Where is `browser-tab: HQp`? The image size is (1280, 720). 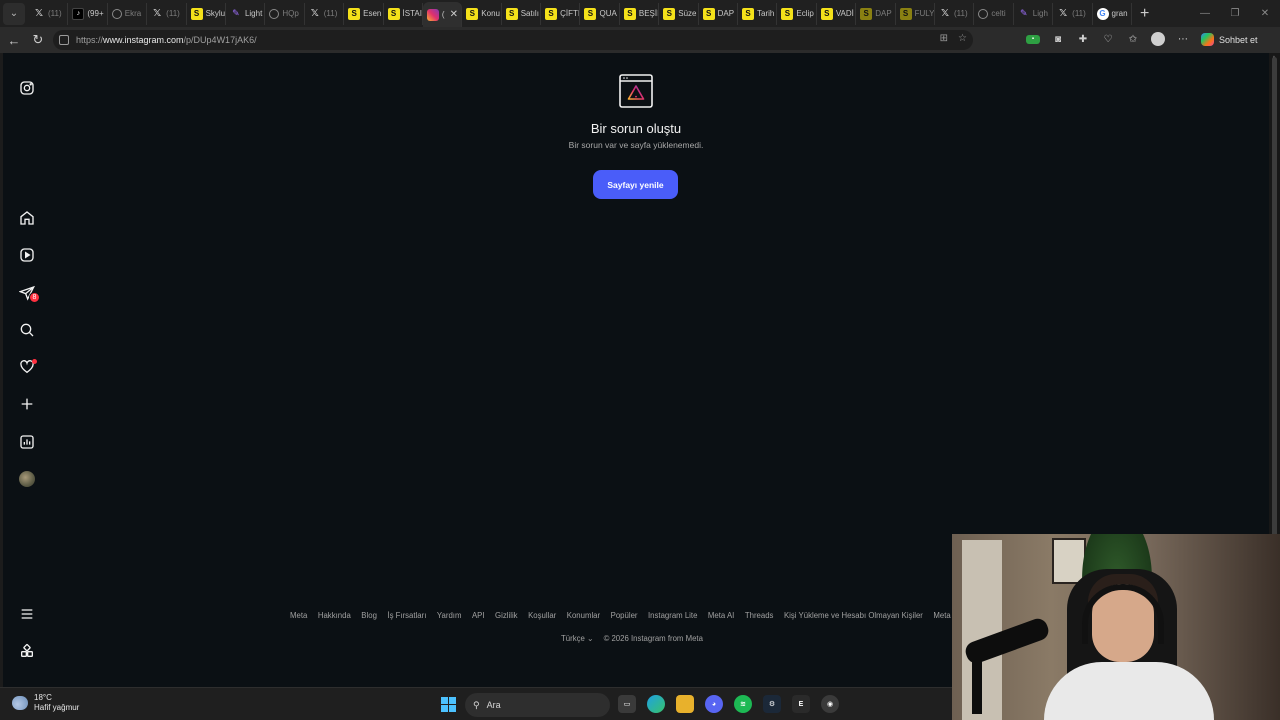 browser-tab: HQp is located at coordinates (285, 13).